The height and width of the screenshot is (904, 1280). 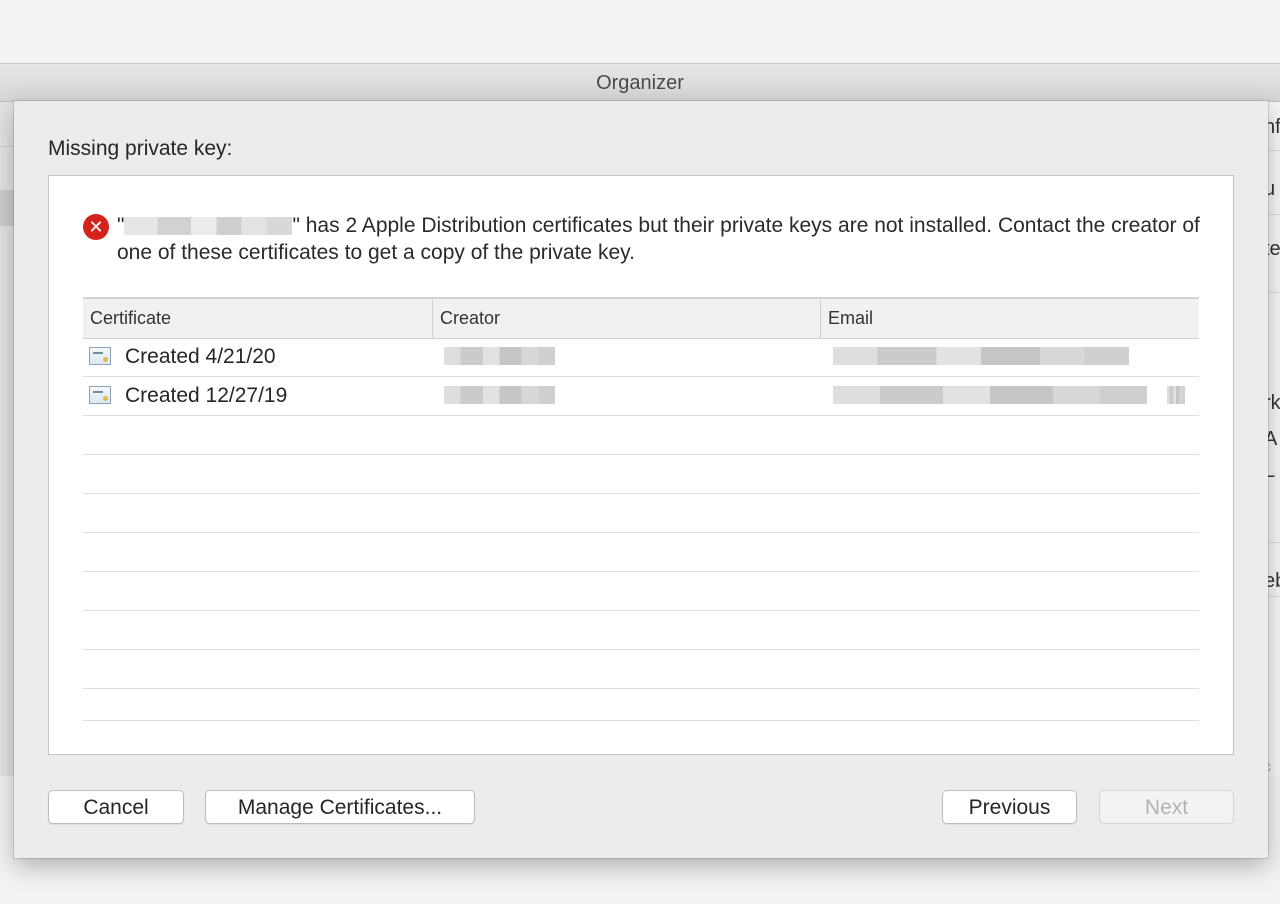 What do you see at coordinates (1009, 807) in the screenshot?
I see `previous-button: Previous` at bounding box center [1009, 807].